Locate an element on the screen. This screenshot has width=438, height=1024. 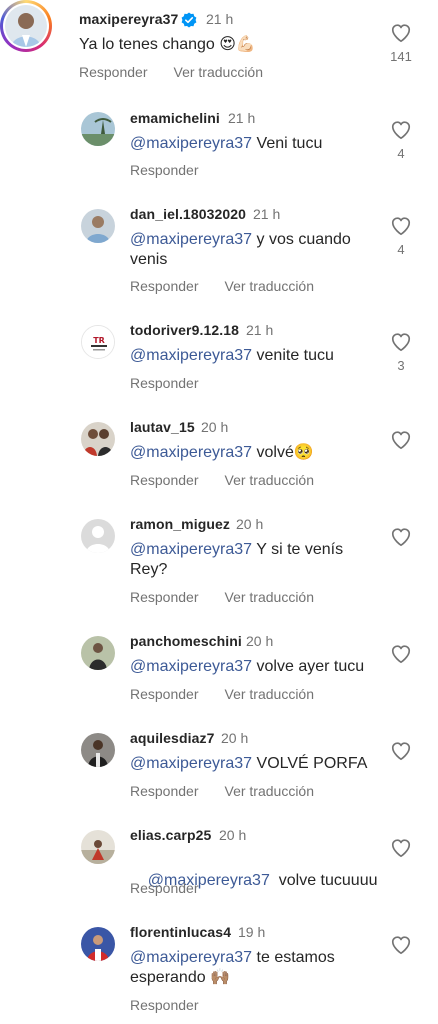
comment-username: emamichelini is located at coordinates (175, 118).